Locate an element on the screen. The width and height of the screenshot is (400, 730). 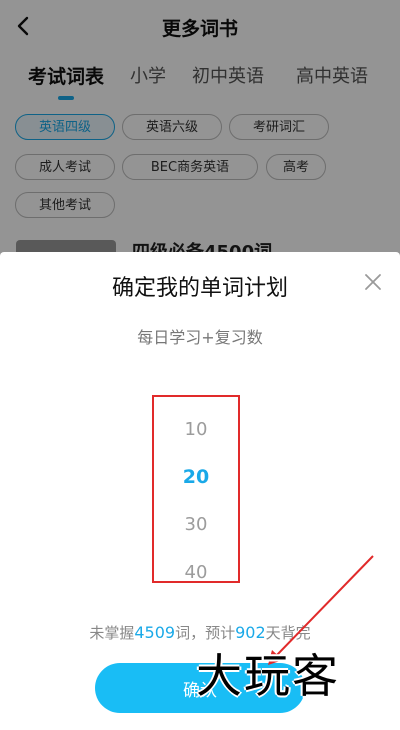
daily-count-picker: 10 20 30 40 is located at coordinates (196, 489).